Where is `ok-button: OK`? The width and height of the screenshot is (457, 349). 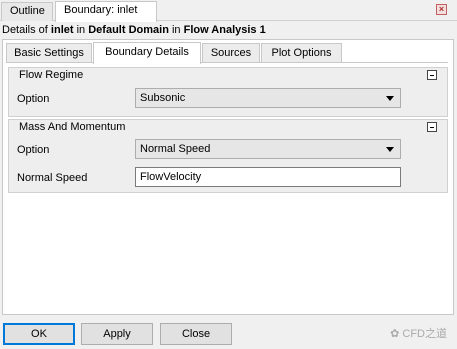
ok-button: OK is located at coordinates (39, 334).